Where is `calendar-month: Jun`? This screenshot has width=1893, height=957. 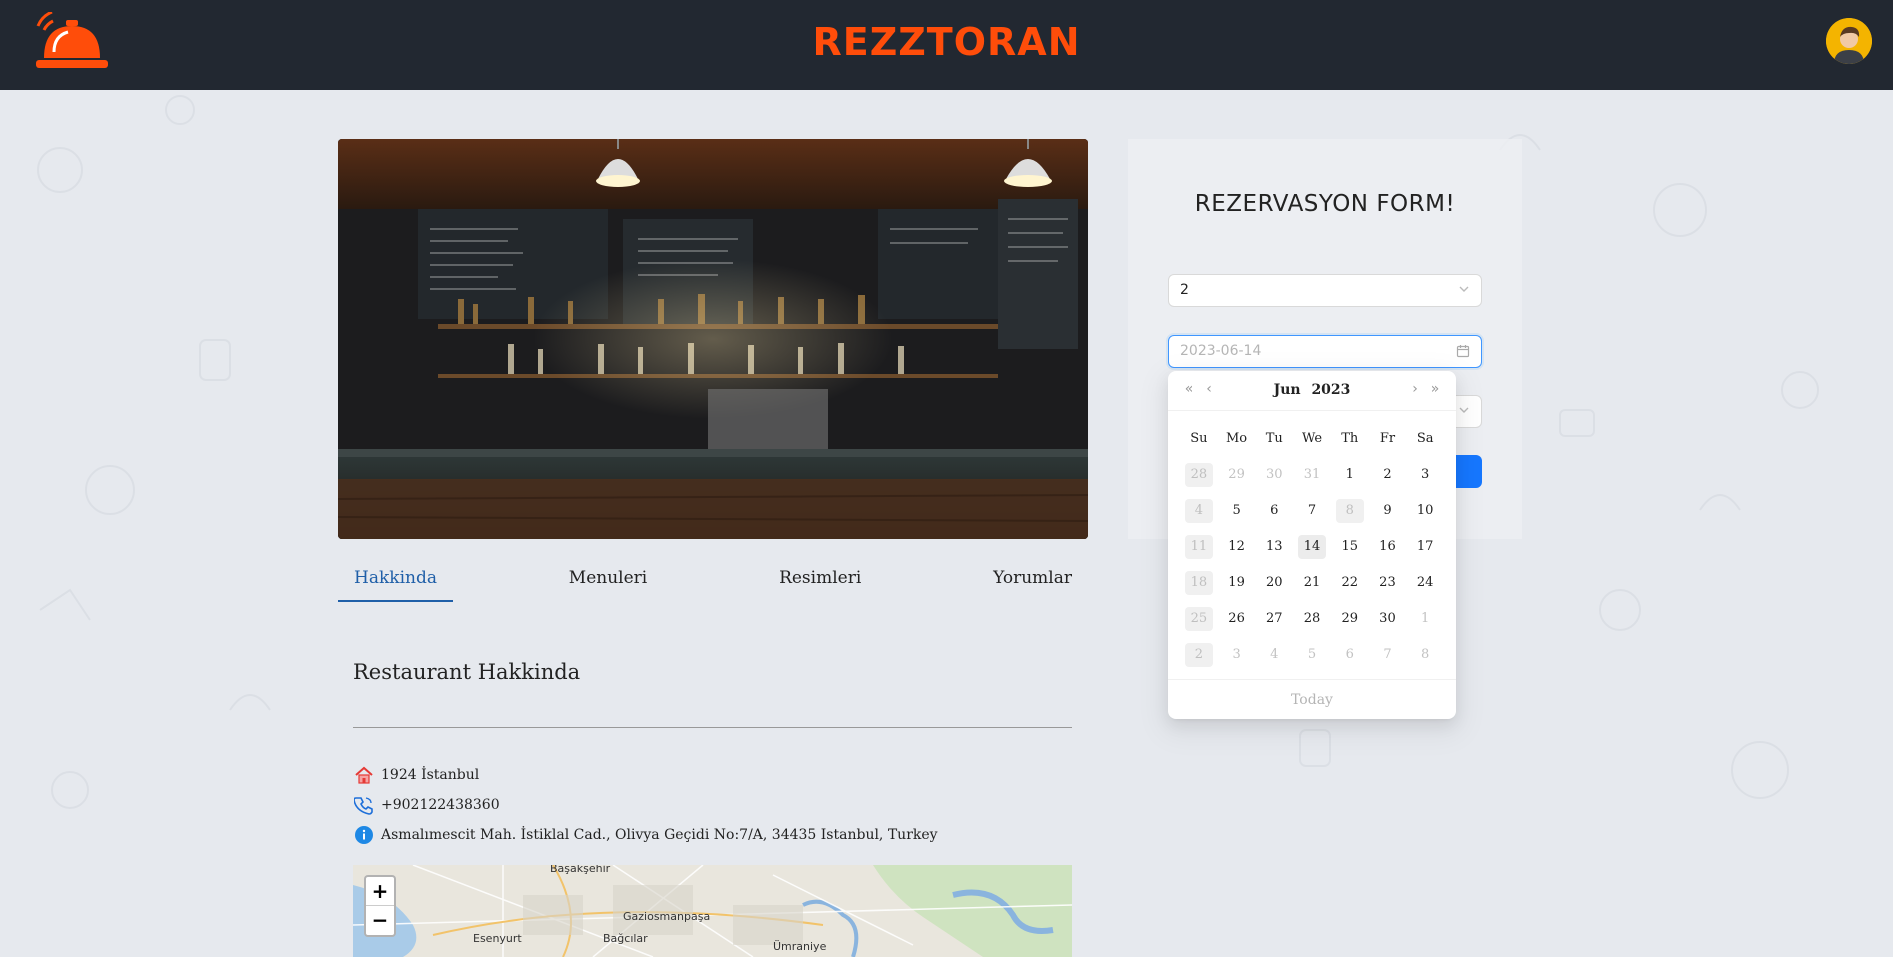
calendar-month: Jun is located at coordinates (1287, 390).